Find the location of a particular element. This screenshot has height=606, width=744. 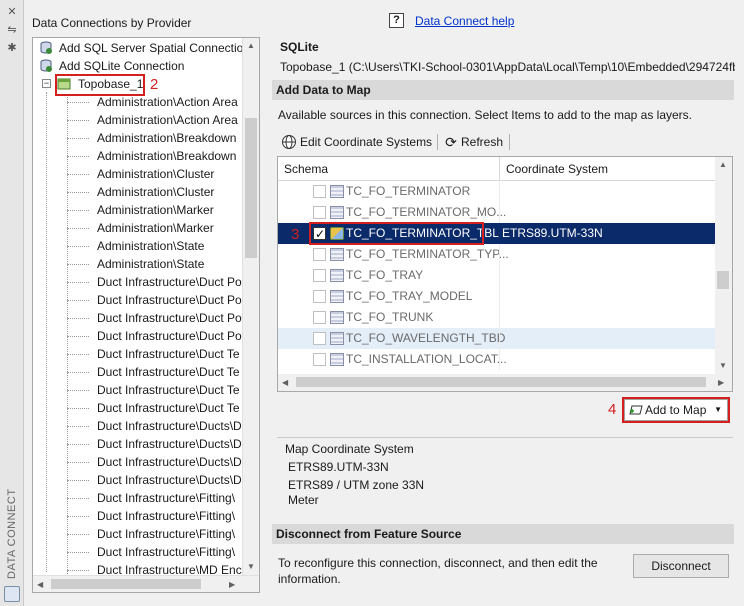

disconnect-button: Disconnect is located at coordinates (681, 566).